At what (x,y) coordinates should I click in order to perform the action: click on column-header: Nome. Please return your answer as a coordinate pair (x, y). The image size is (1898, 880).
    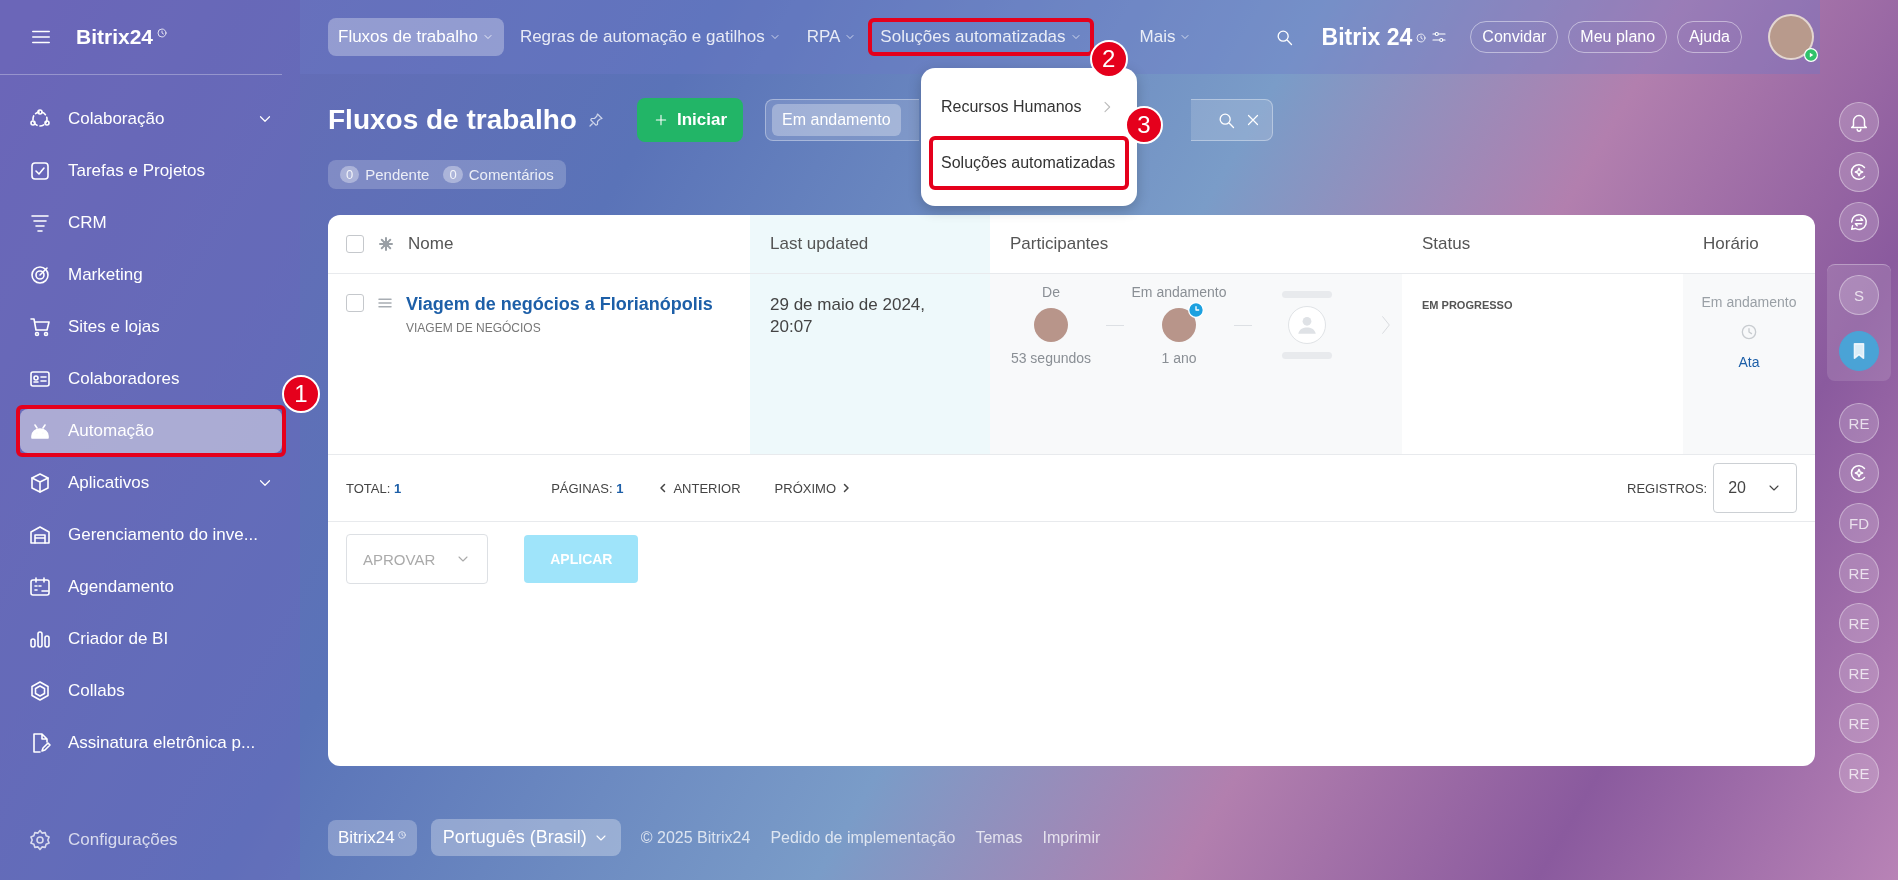
    Looking at the image, I should click on (431, 244).